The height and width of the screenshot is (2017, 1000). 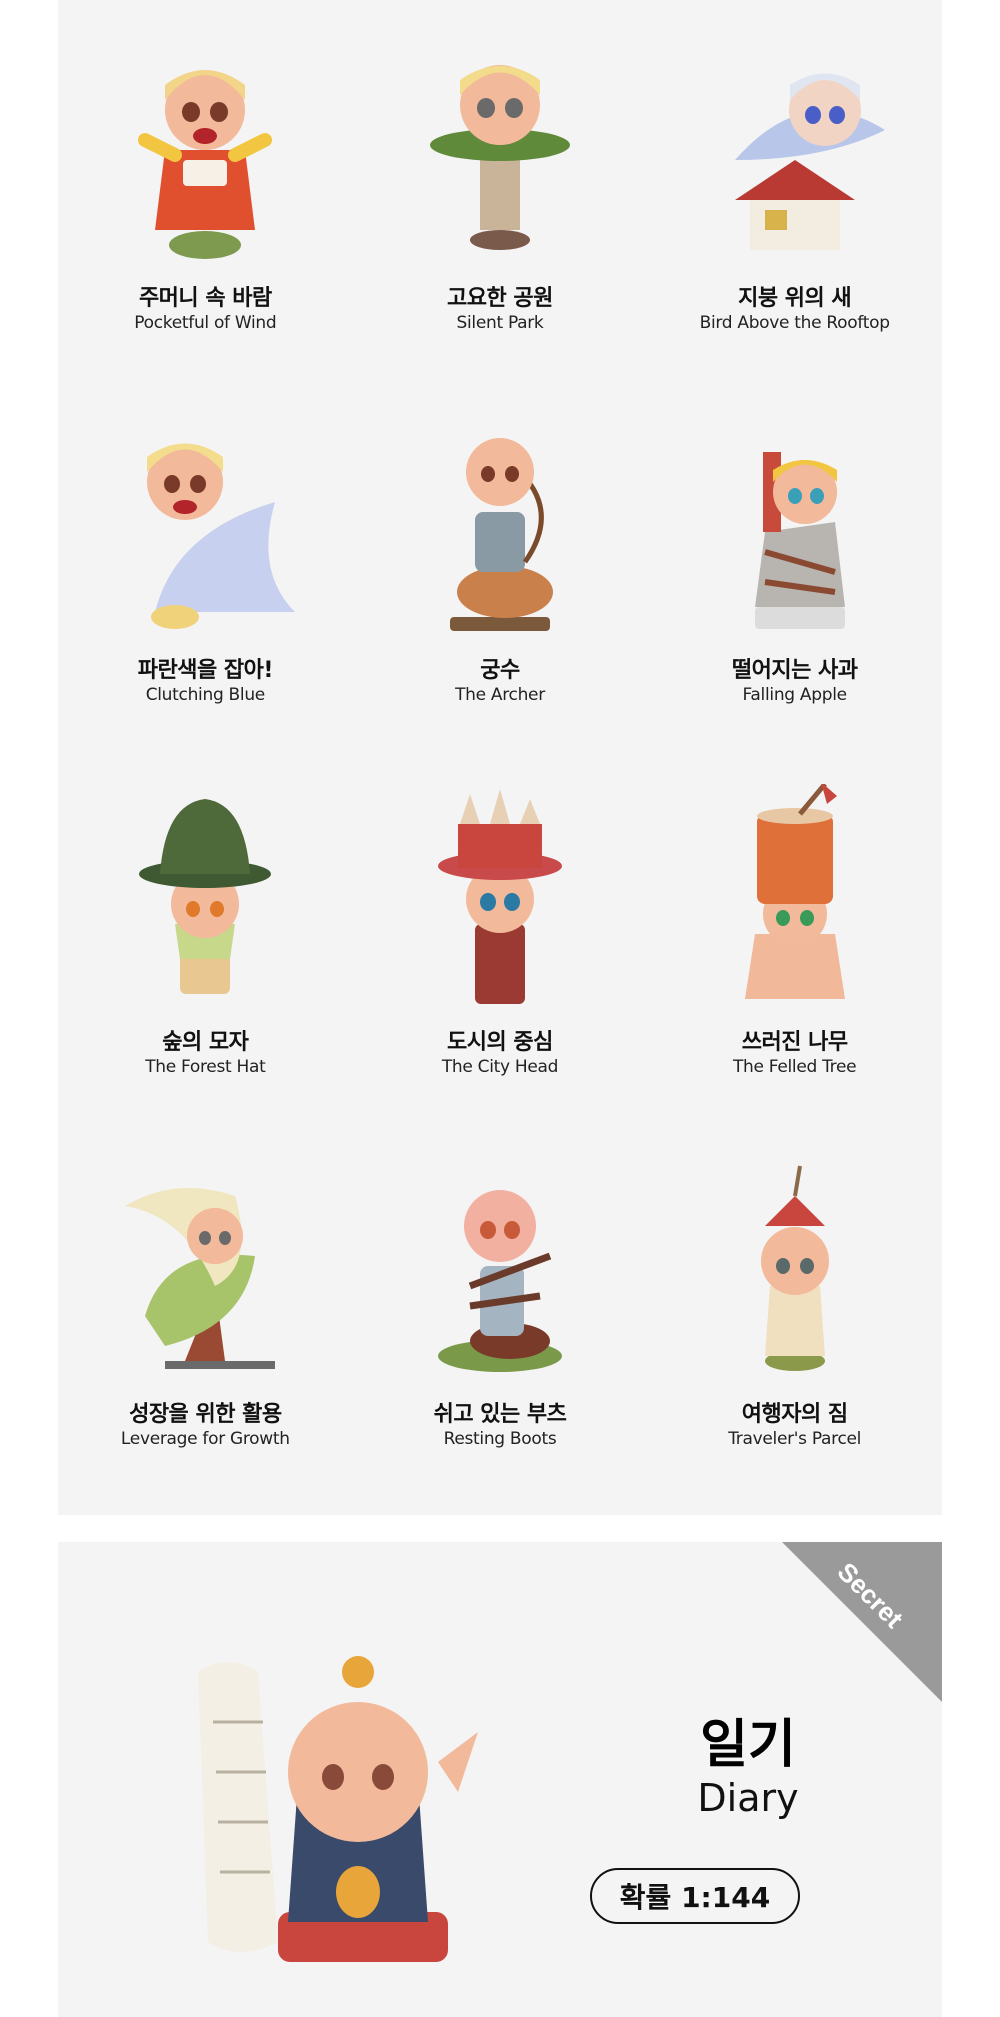 I want to click on figure-card: 숲의 모자 The Forest Hat, so click(x=205, y=930).